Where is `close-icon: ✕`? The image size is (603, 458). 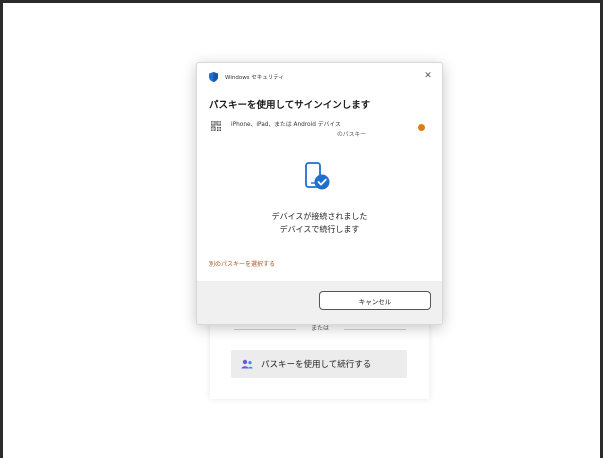
close-icon: ✕ is located at coordinates (428, 76).